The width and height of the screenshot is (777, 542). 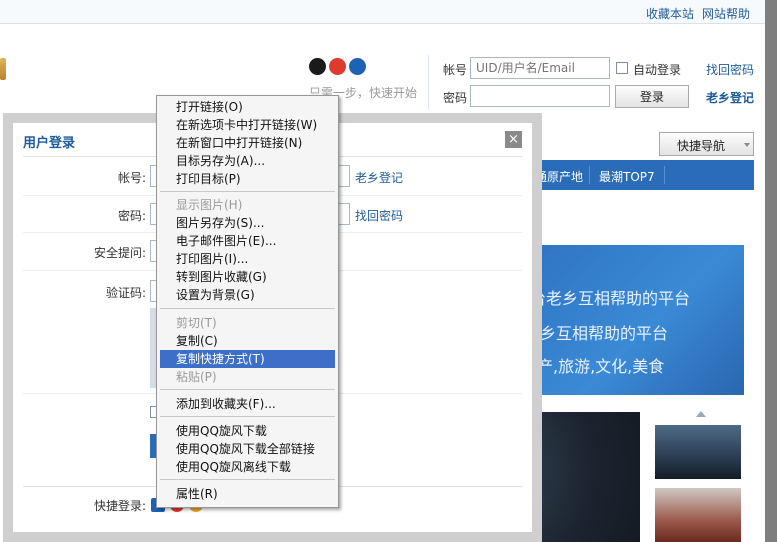 What do you see at coordinates (247, 341) in the screenshot?
I see `menu-item-copy: 复制(C)` at bounding box center [247, 341].